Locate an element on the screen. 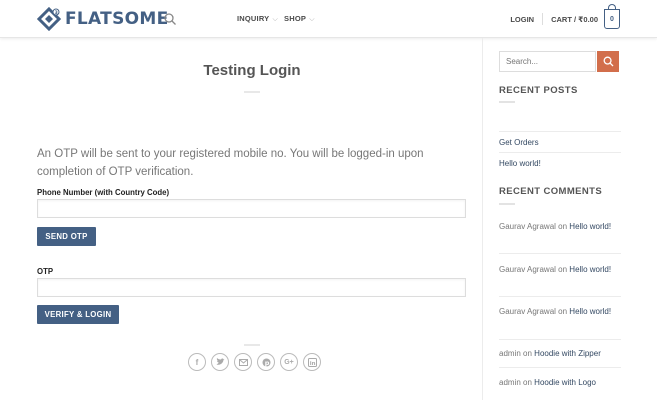 The width and height of the screenshot is (657, 400). comment-item: admin on Hoodie with Zipper is located at coordinates (550, 353).